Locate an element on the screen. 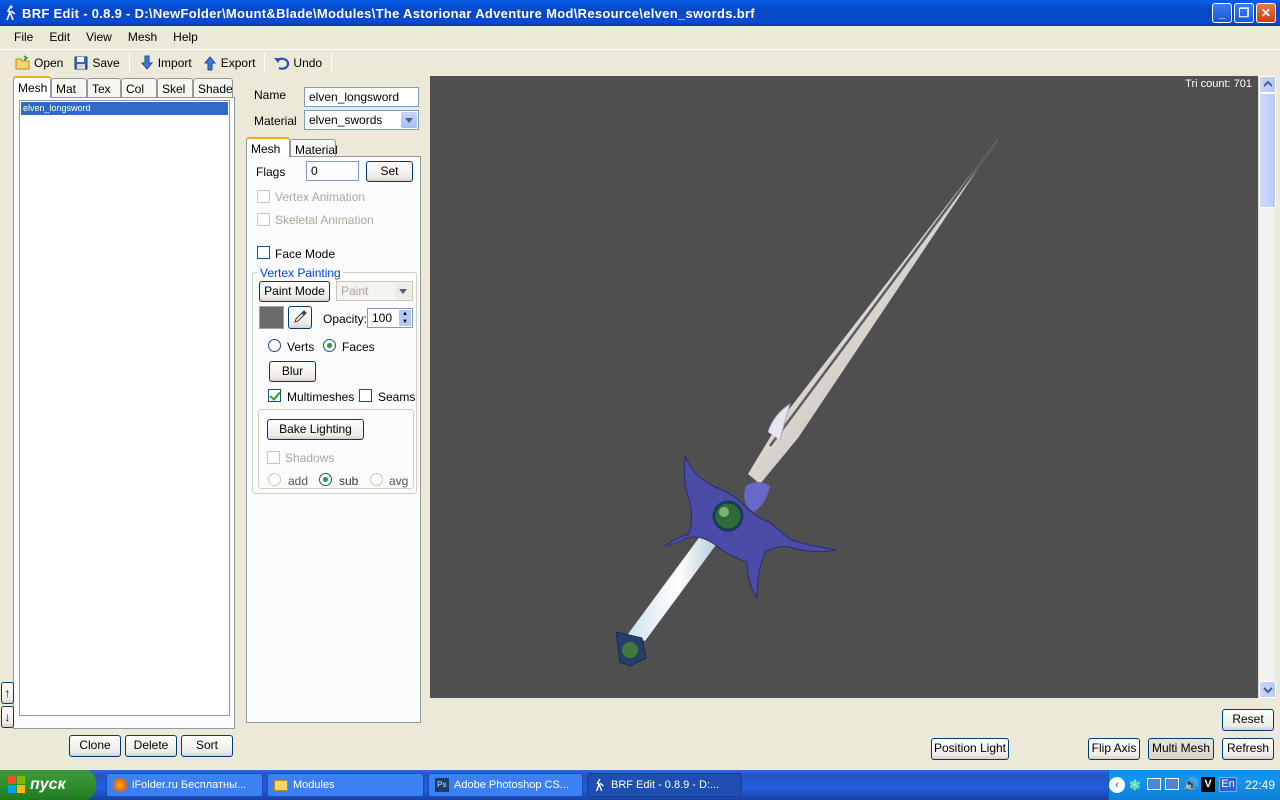 The image size is (1280, 800). multimeshes-label: Multimeshes is located at coordinates (321, 397).